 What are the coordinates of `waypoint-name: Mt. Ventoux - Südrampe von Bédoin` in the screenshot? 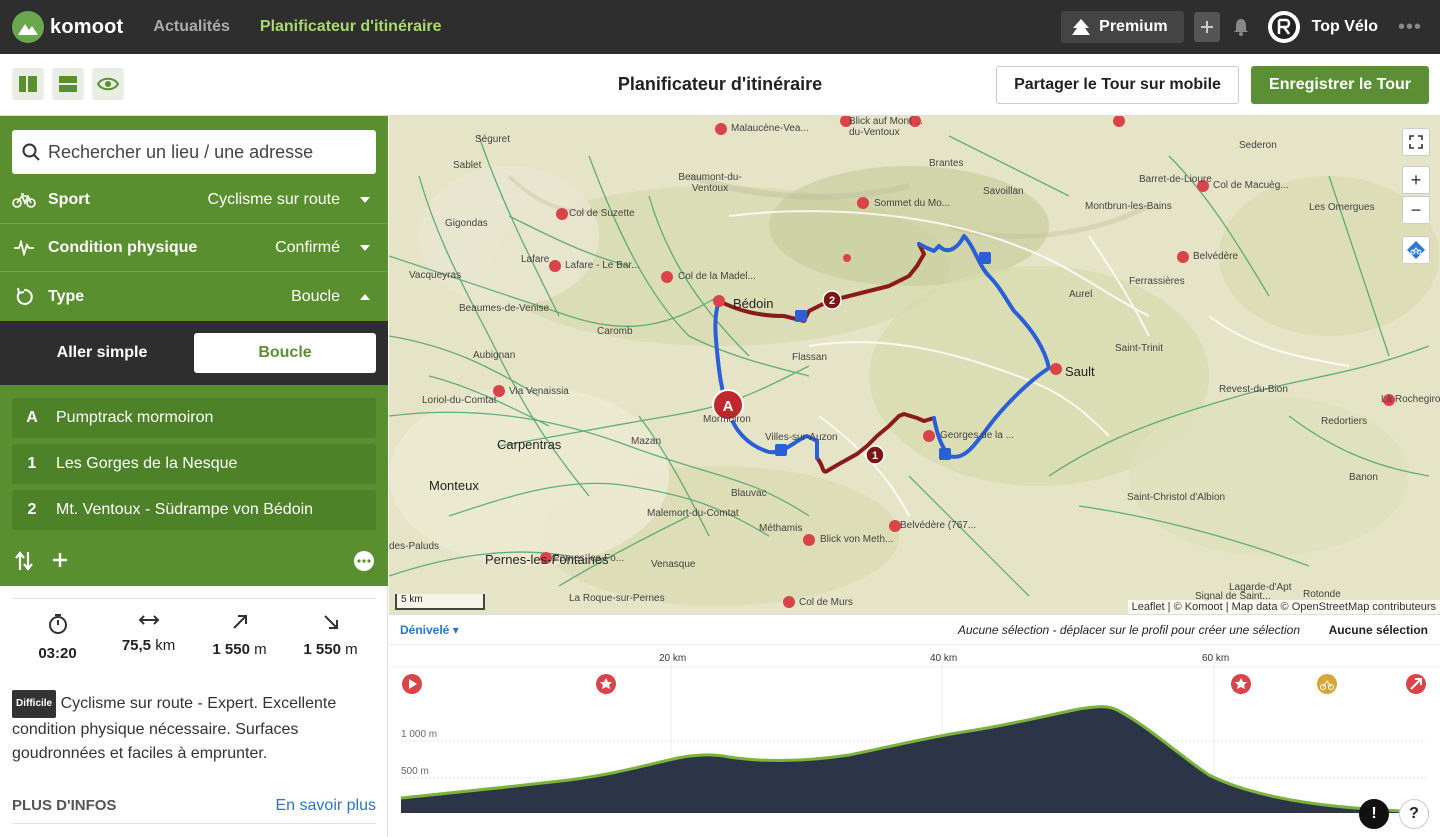 It's located at (185, 509).